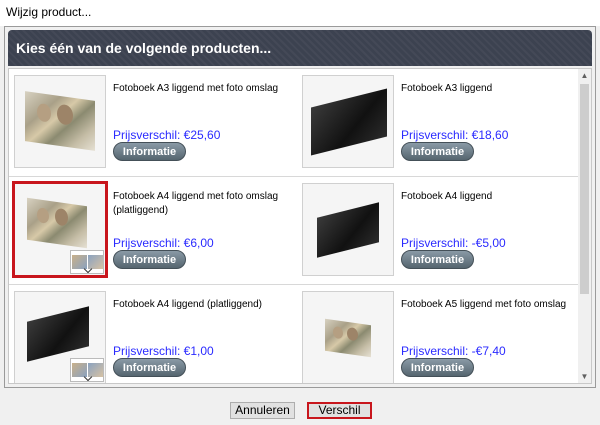 Image resolution: width=600 pixels, height=425 pixels. I want to click on product-name: Fotoboek A4 liggend (platliggend), so click(187, 304).